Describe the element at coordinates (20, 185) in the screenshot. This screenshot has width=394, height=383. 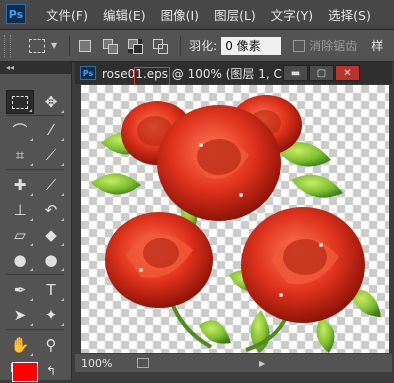
I see `healing-brush-tool-icon: ✚` at that location.